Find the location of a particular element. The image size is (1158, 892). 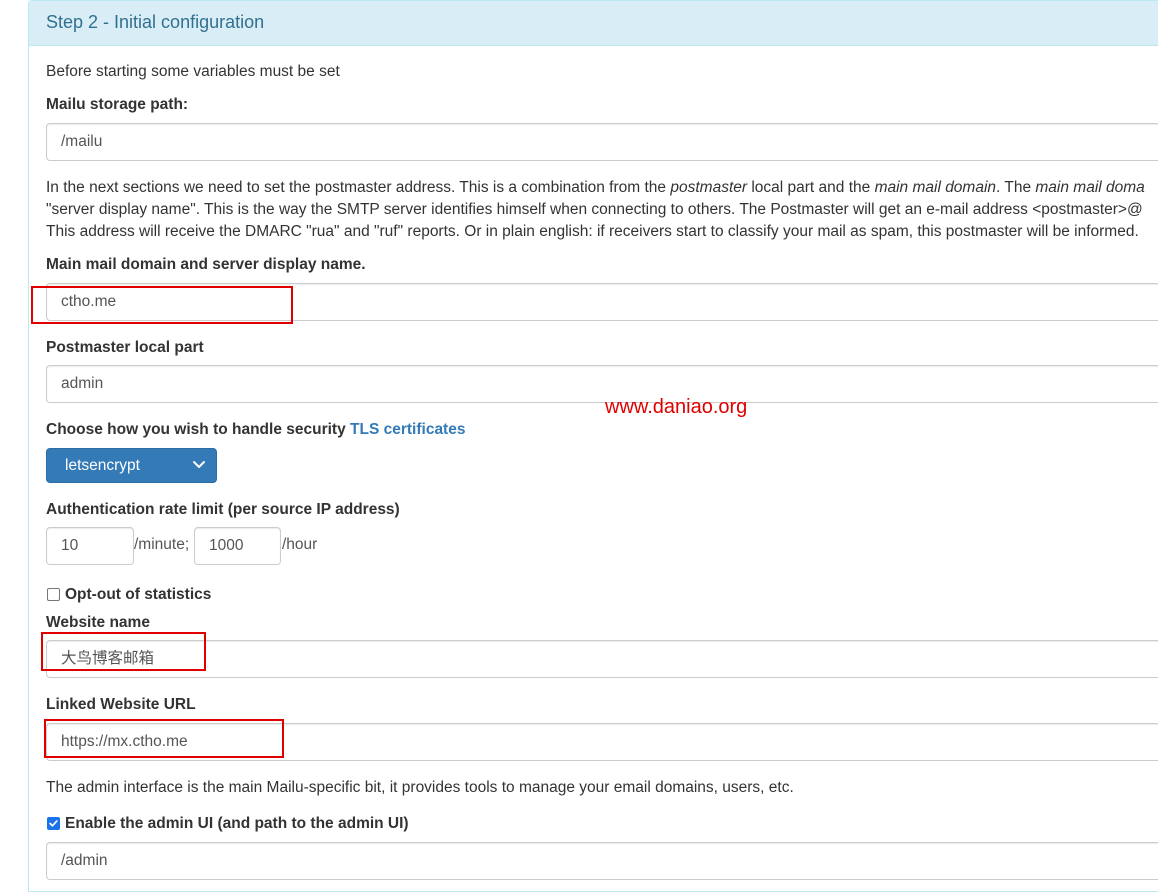

website-name-input: 大鸟博客邮箱 is located at coordinates (602, 659).